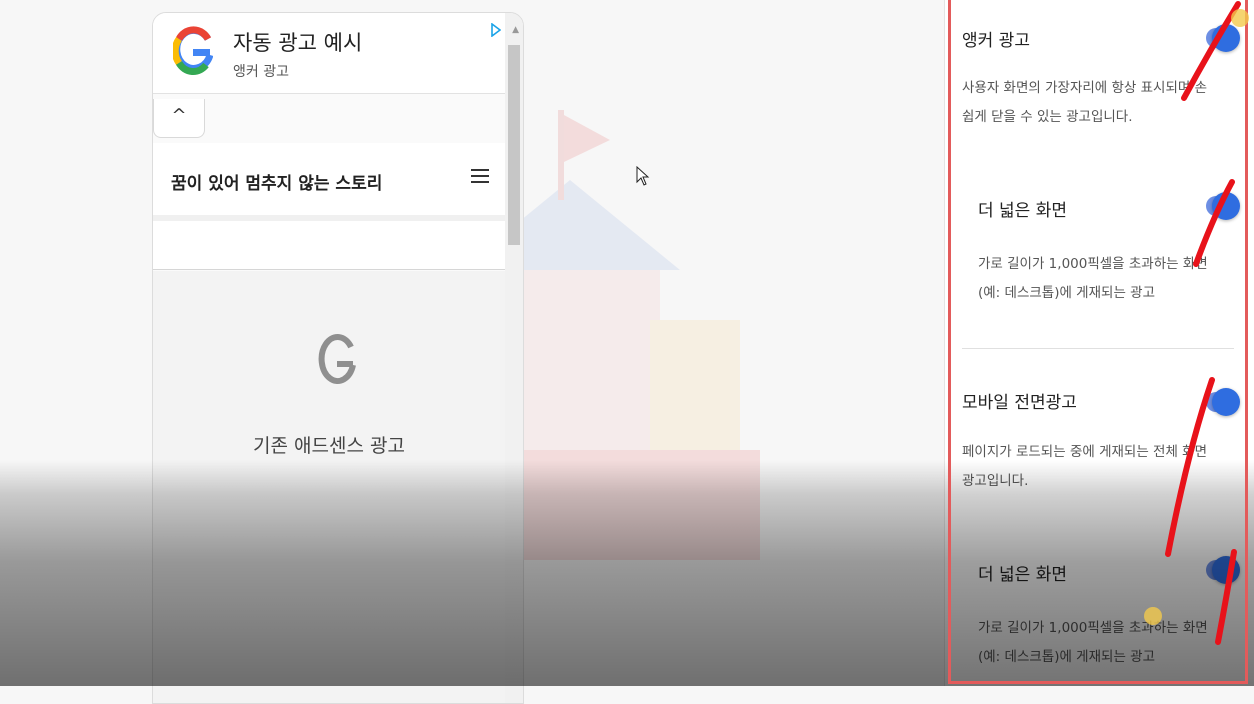 The width and height of the screenshot is (1254, 704). What do you see at coordinates (298, 43) in the screenshot?
I see `ad-title: 자동 광고 예시` at bounding box center [298, 43].